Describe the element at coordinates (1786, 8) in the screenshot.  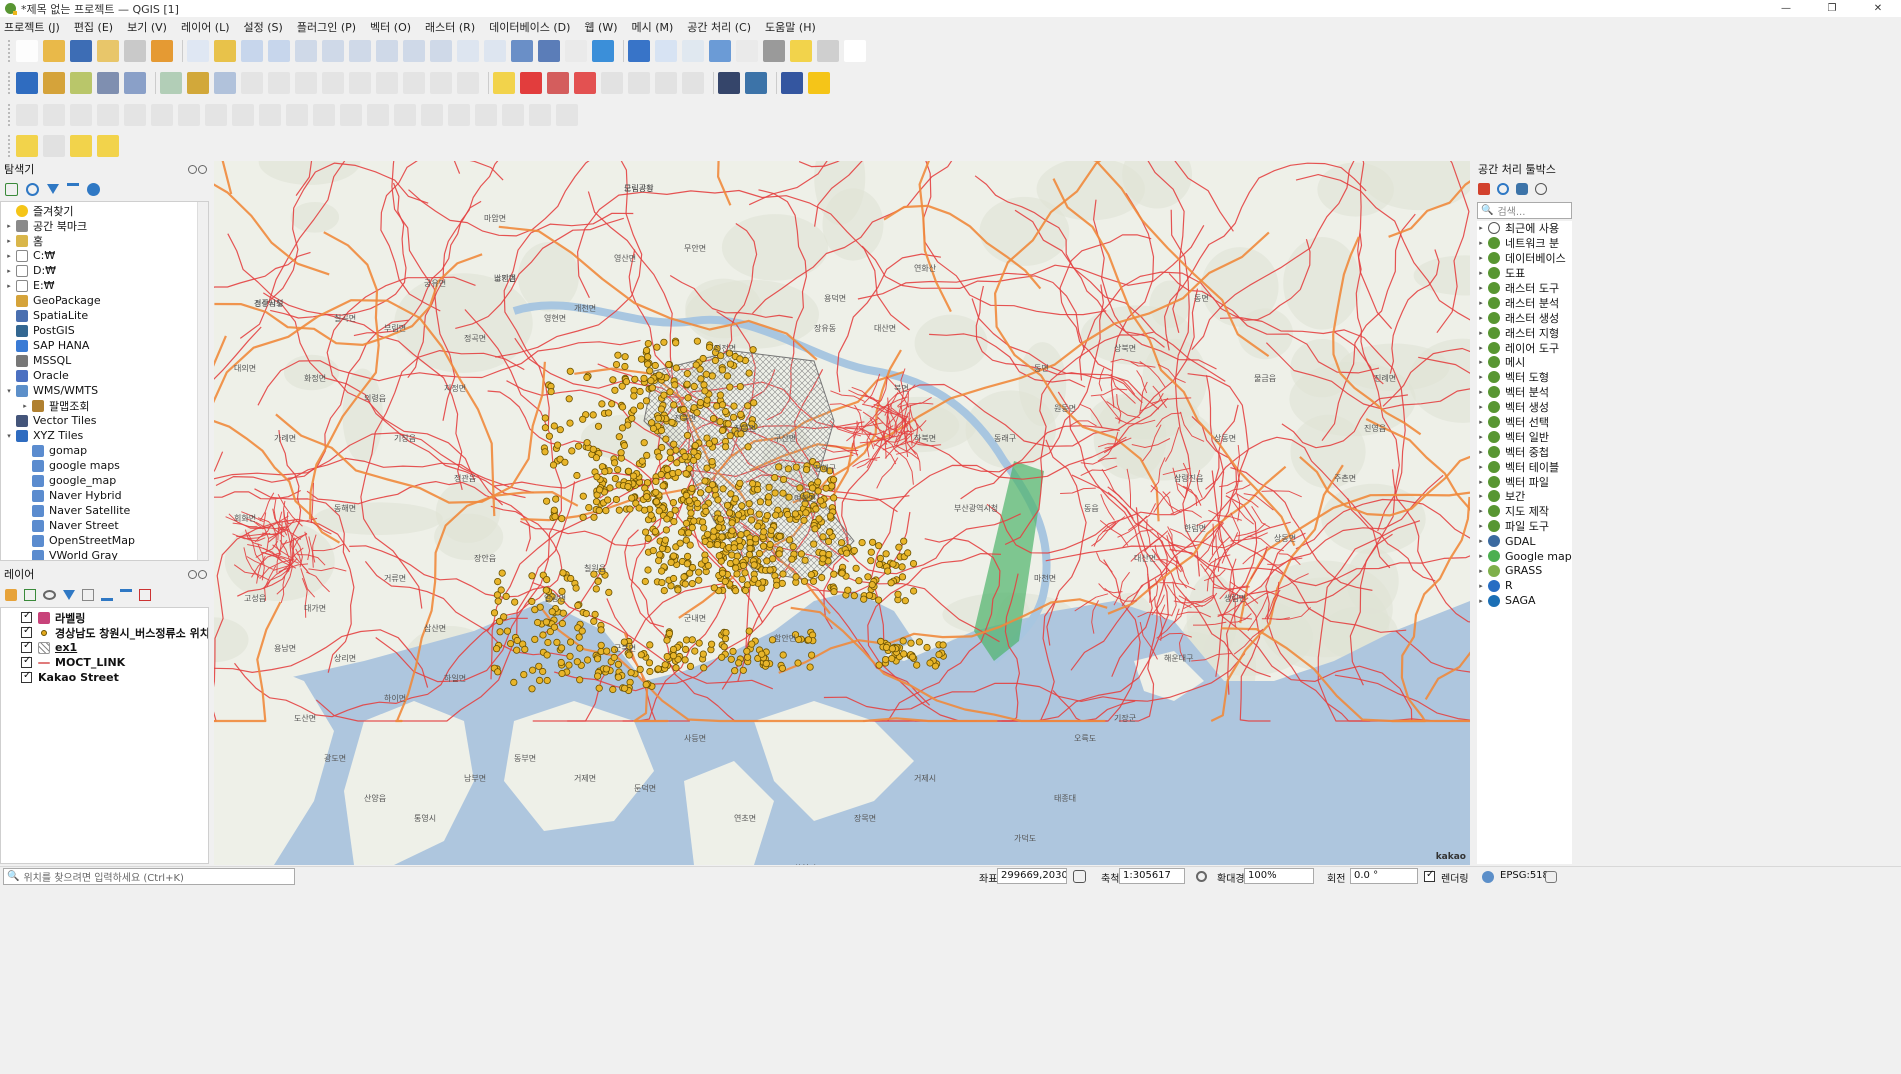
I see `minimize-button: —` at that location.